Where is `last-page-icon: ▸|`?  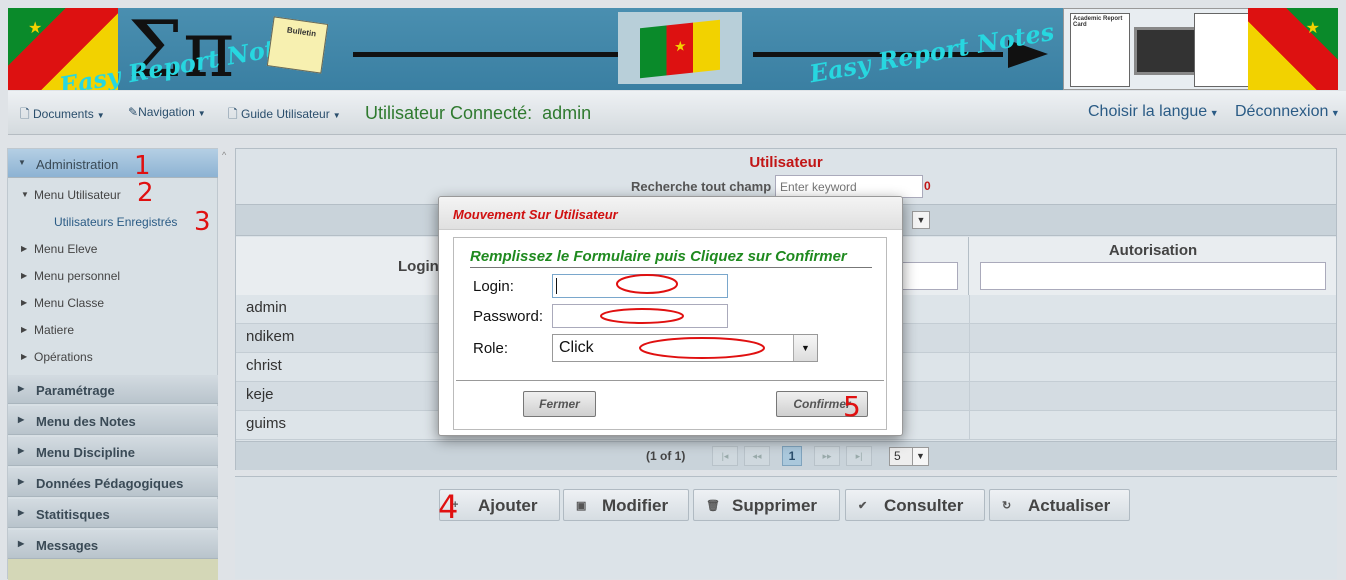 last-page-icon: ▸| is located at coordinates (859, 456).